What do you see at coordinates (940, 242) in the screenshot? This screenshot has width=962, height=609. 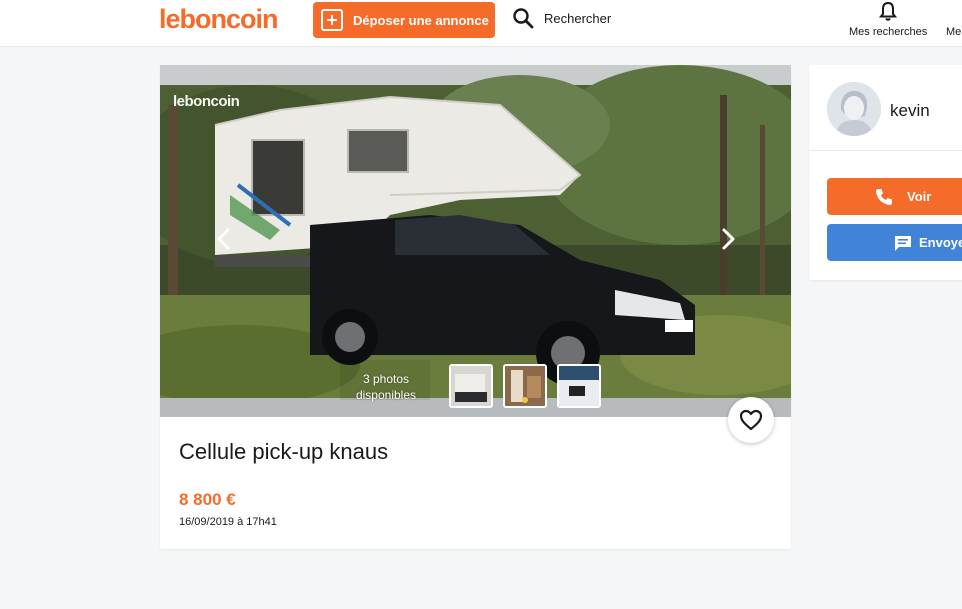 I see `send-message-label: Envoyer` at bounding box center [940, 242].